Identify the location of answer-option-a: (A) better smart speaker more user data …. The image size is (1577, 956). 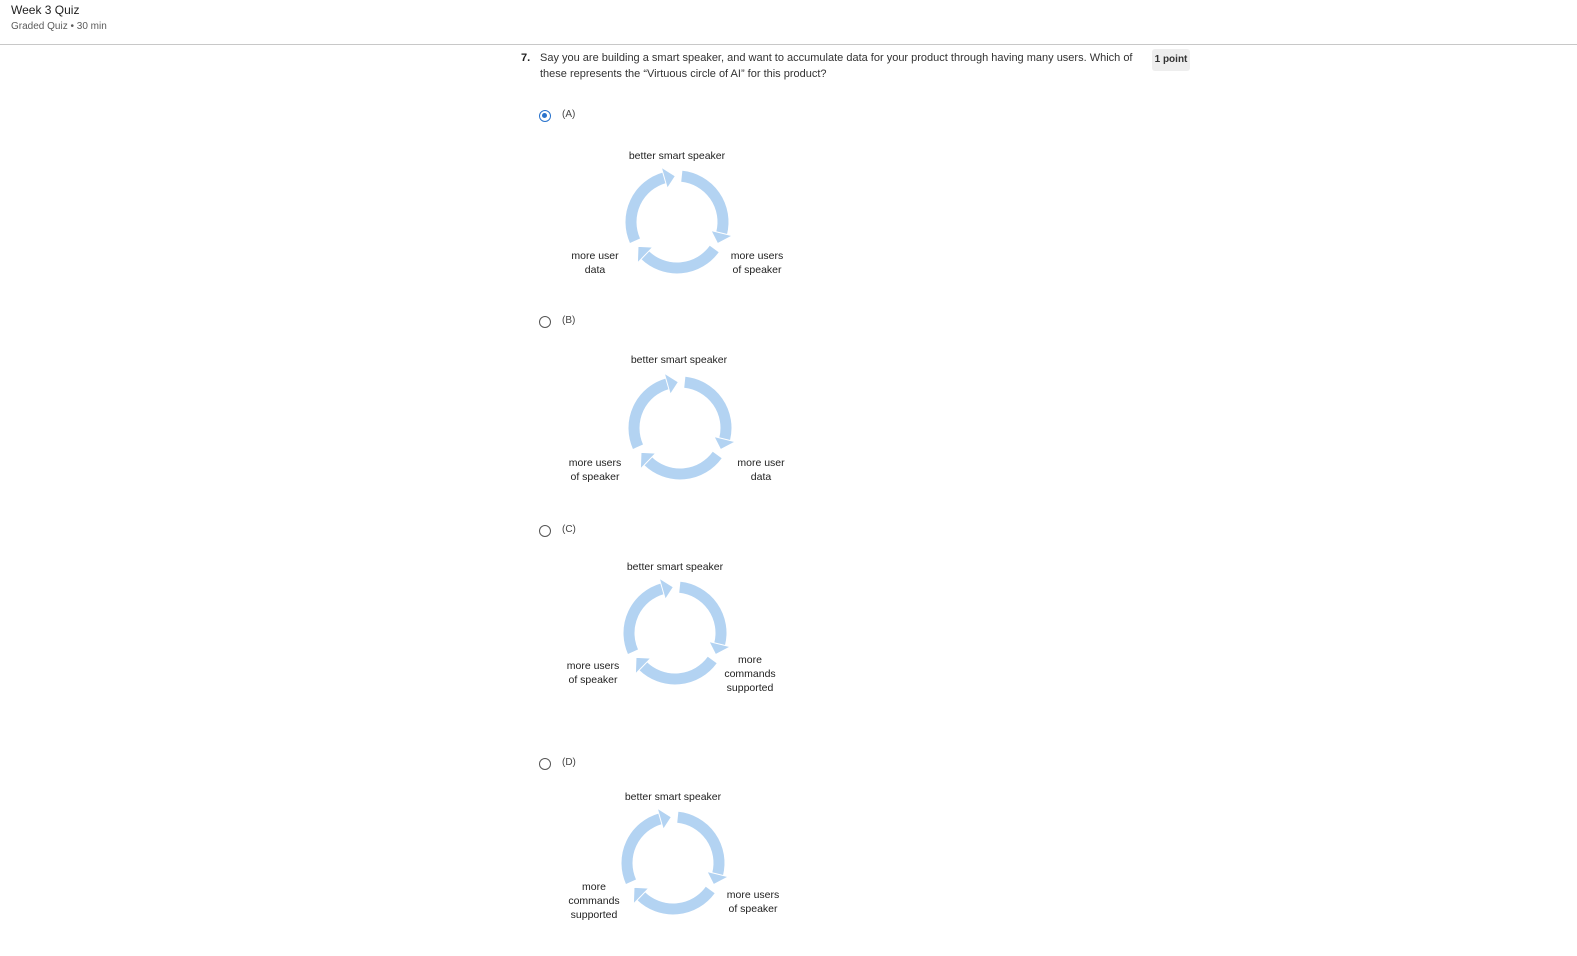
(688, 208).